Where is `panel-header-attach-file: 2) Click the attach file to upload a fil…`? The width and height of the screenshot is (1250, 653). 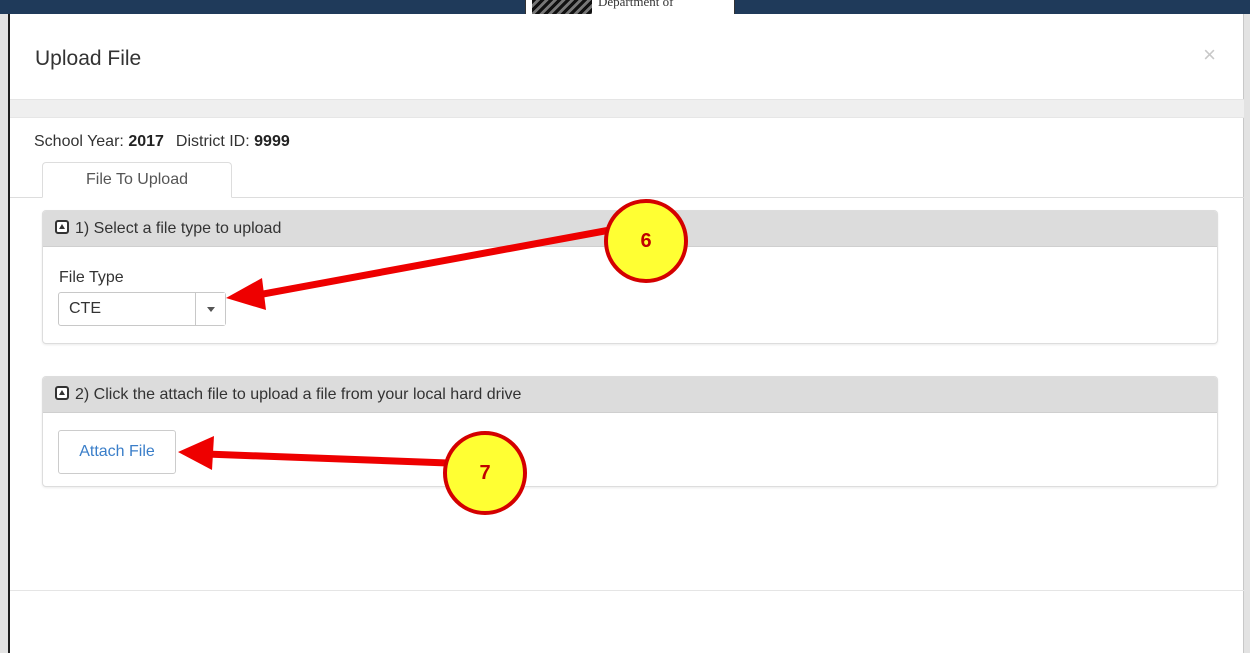
panel-header-attach-file: 2) Click the attach file to upload a fil… is located at coordinates (630, 395).